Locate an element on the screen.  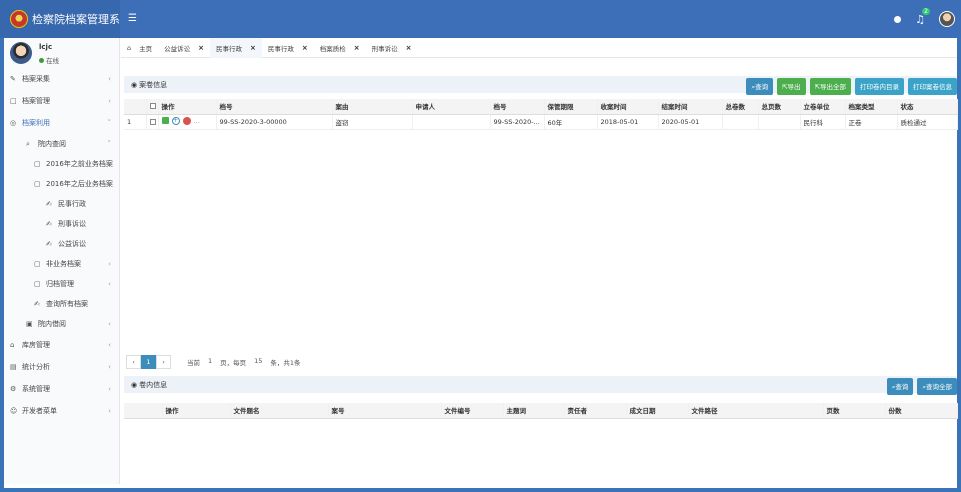
pager-info-part: 1 is located at coordinates (210, 361).